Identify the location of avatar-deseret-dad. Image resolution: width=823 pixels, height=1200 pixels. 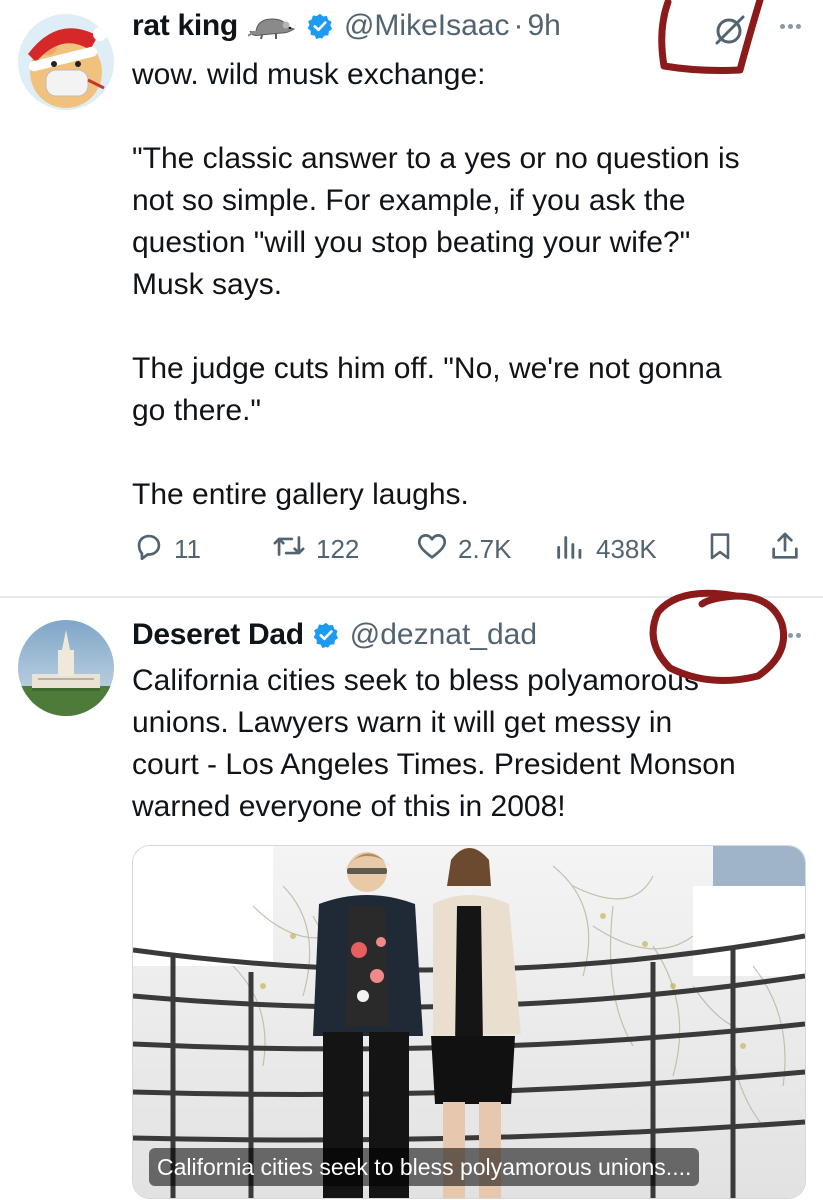
(66, 668).